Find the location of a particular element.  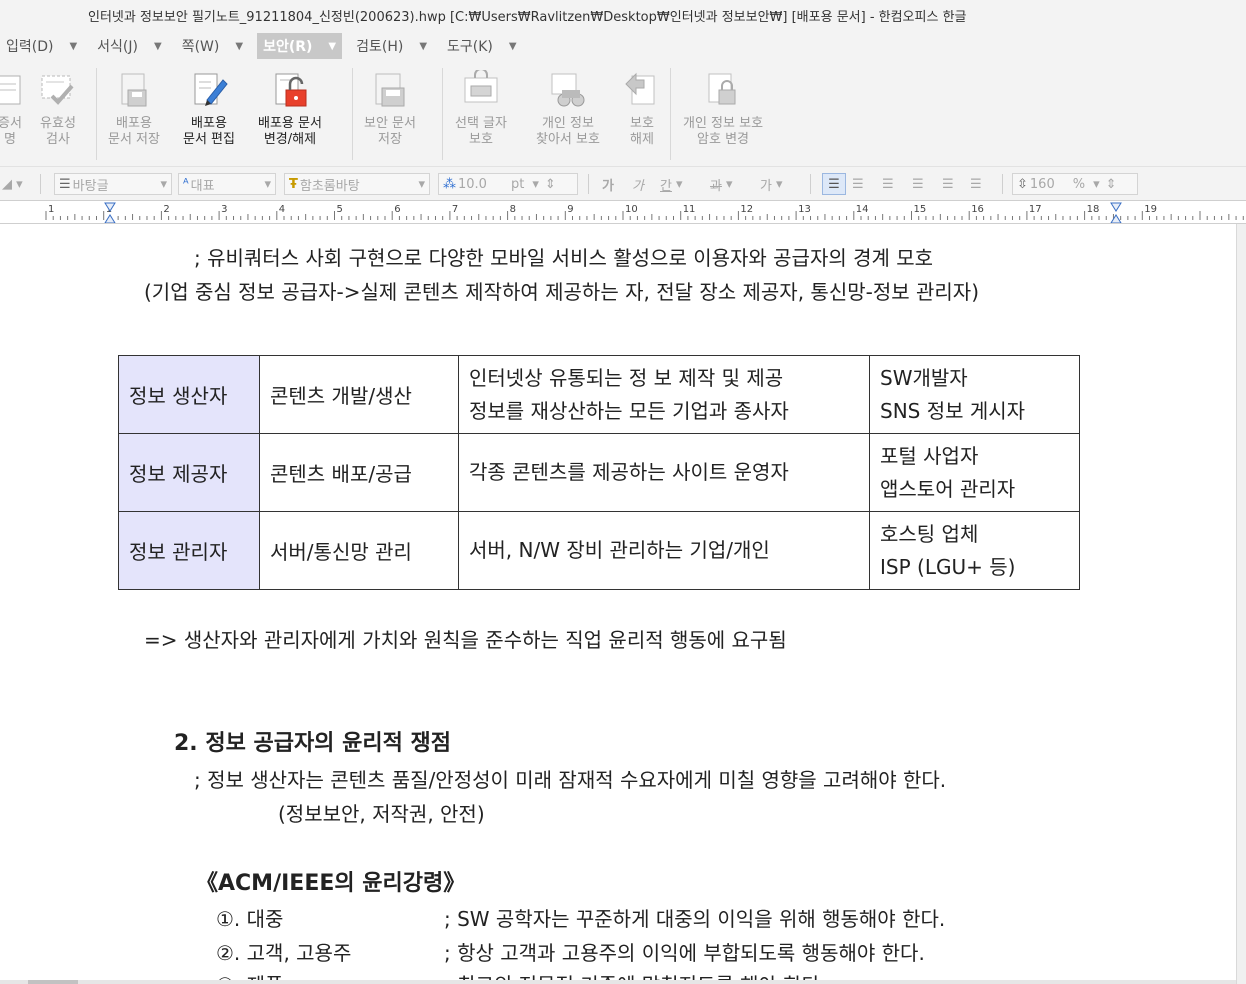

menu-format: 서식(J) ▼ is located at coordinates (129, 46).